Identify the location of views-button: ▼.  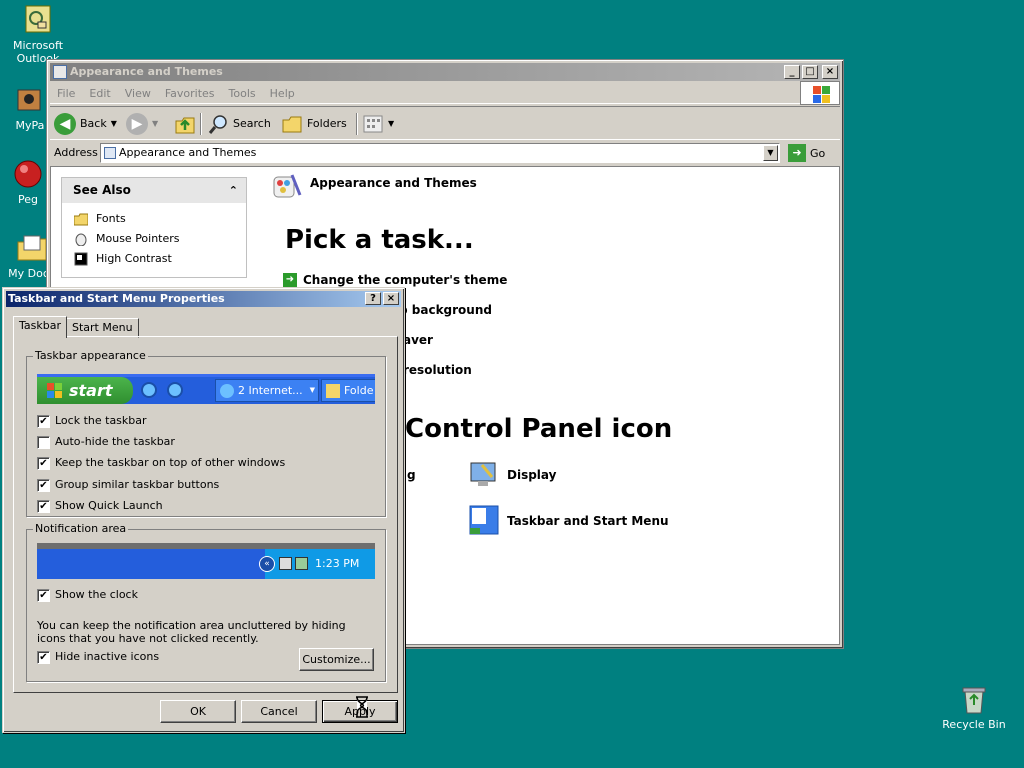
(378, 124).